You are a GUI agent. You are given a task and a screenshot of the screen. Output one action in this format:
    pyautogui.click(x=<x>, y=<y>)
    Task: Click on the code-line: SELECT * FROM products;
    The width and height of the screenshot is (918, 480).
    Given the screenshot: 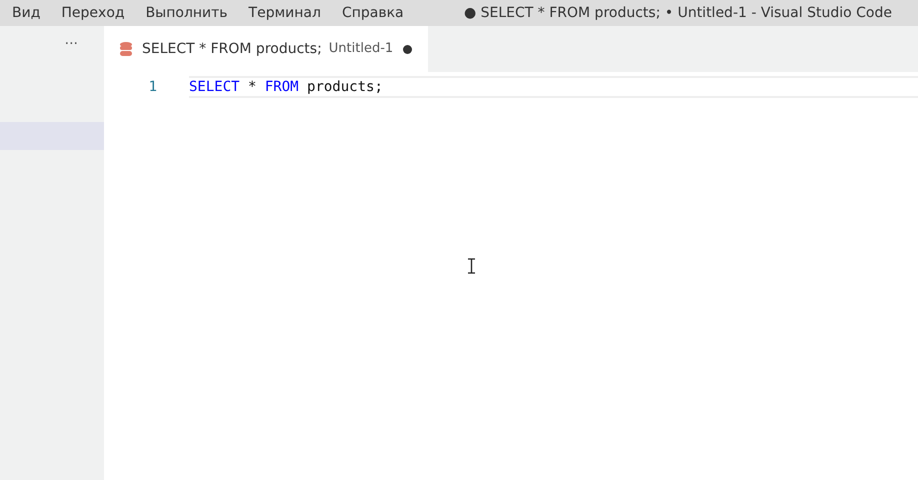 What is the action you would take?
    pyautogui.click(x=553, y=87)
    